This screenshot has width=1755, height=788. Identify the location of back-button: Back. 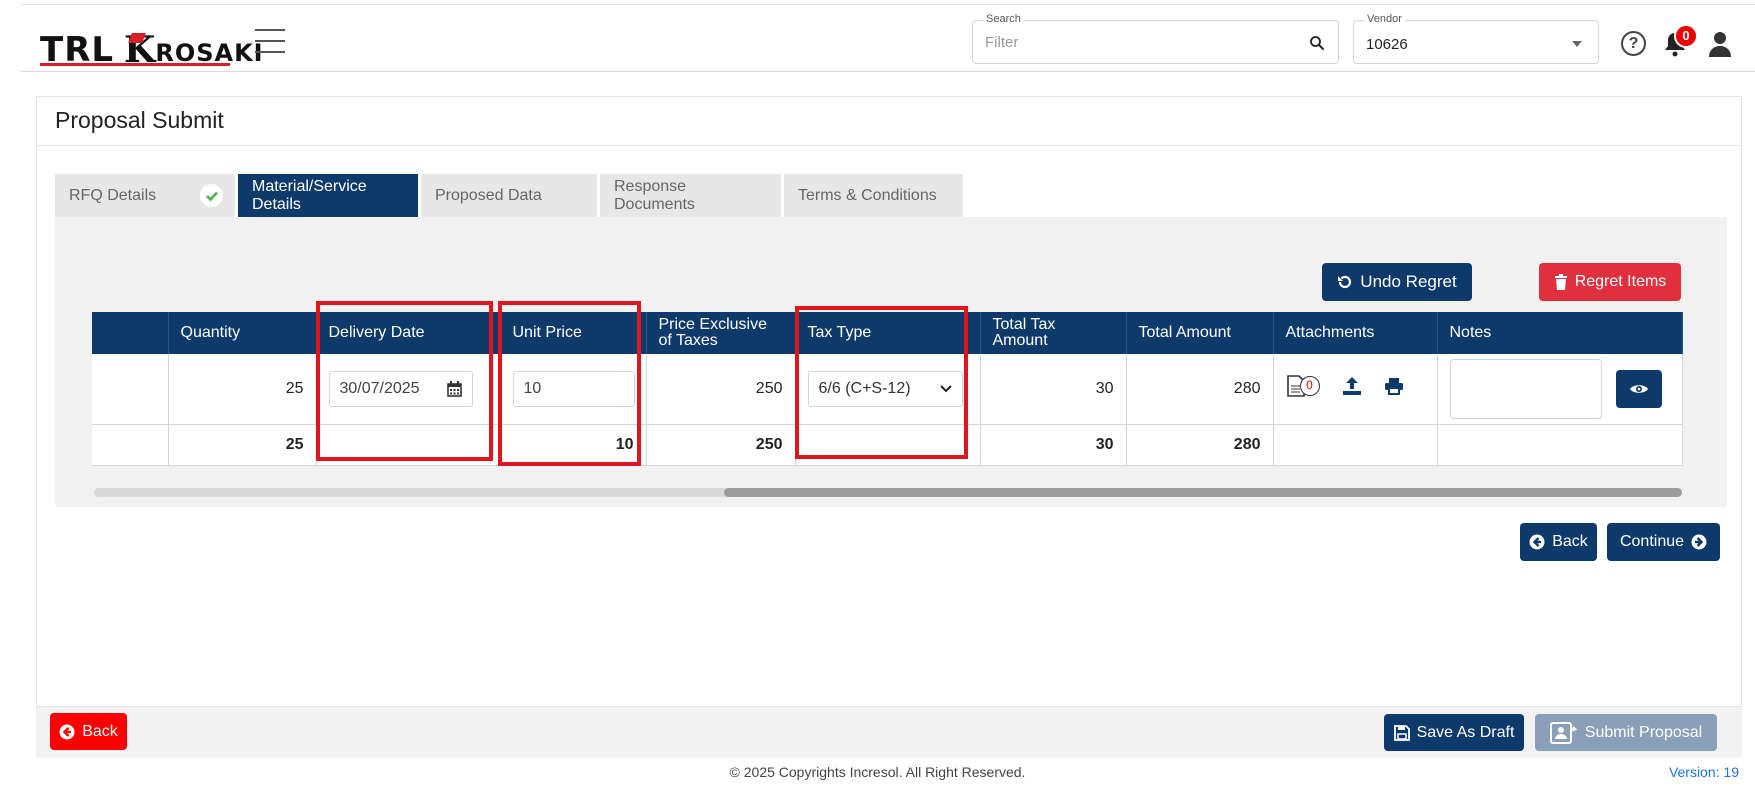
(1558, 542).